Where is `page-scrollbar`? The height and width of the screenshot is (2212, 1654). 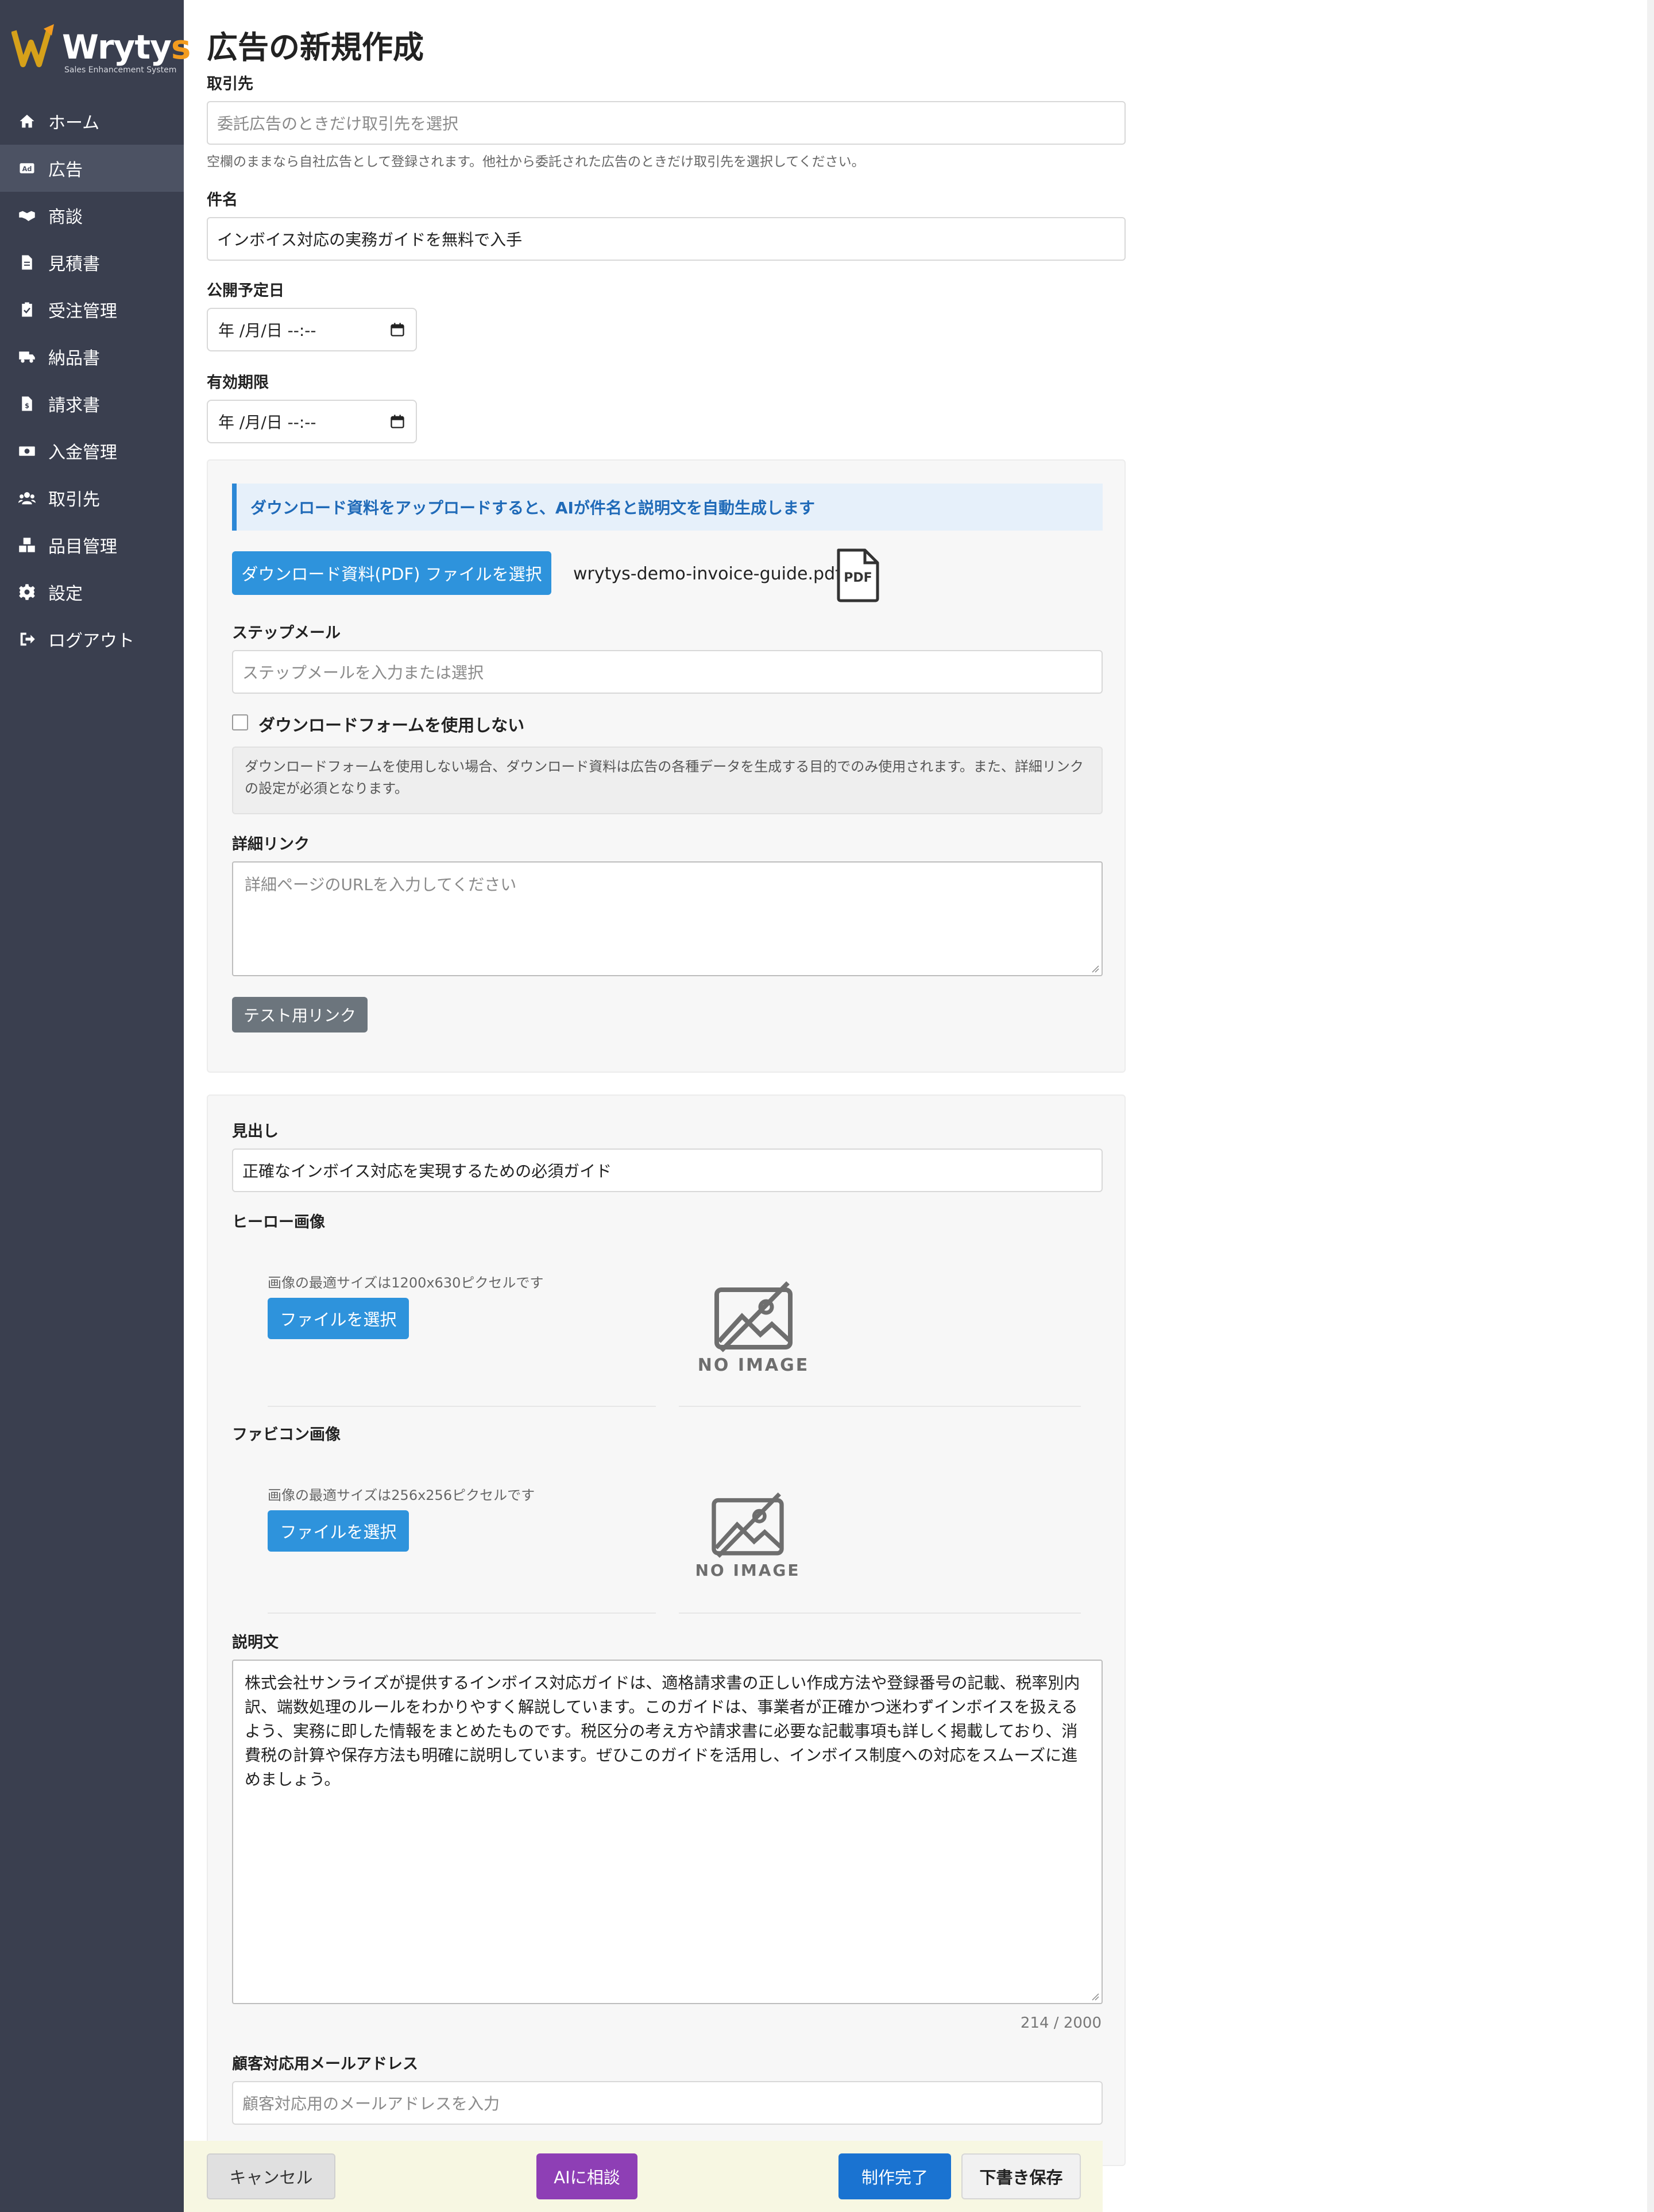
page-scrollbar is located at coordinates (1650, 1106).